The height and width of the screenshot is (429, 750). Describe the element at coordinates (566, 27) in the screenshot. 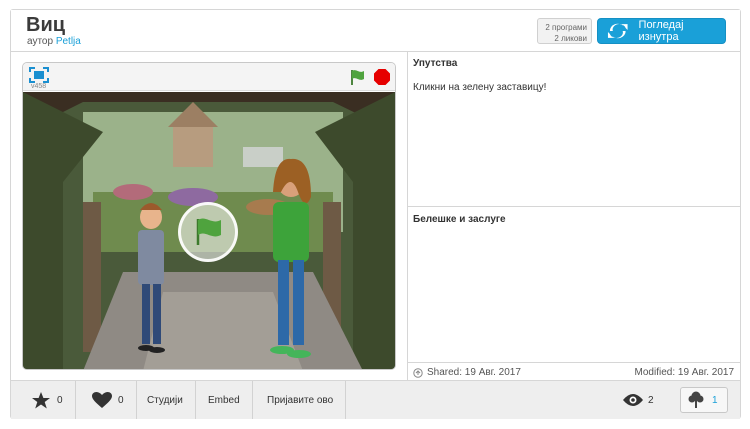

I see `scripts-count: 2 програми` at that location.